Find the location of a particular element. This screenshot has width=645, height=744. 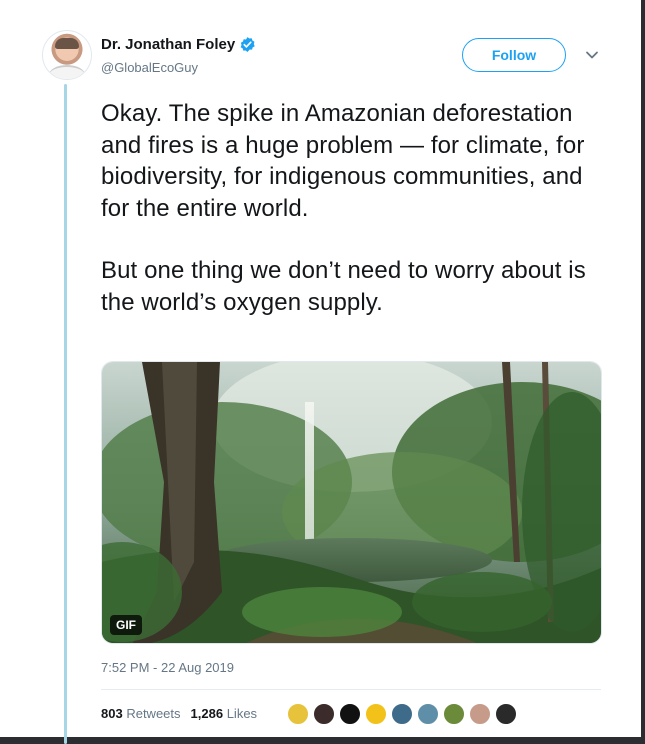

gif-badge: GIF is located at coordinates (126, 625).